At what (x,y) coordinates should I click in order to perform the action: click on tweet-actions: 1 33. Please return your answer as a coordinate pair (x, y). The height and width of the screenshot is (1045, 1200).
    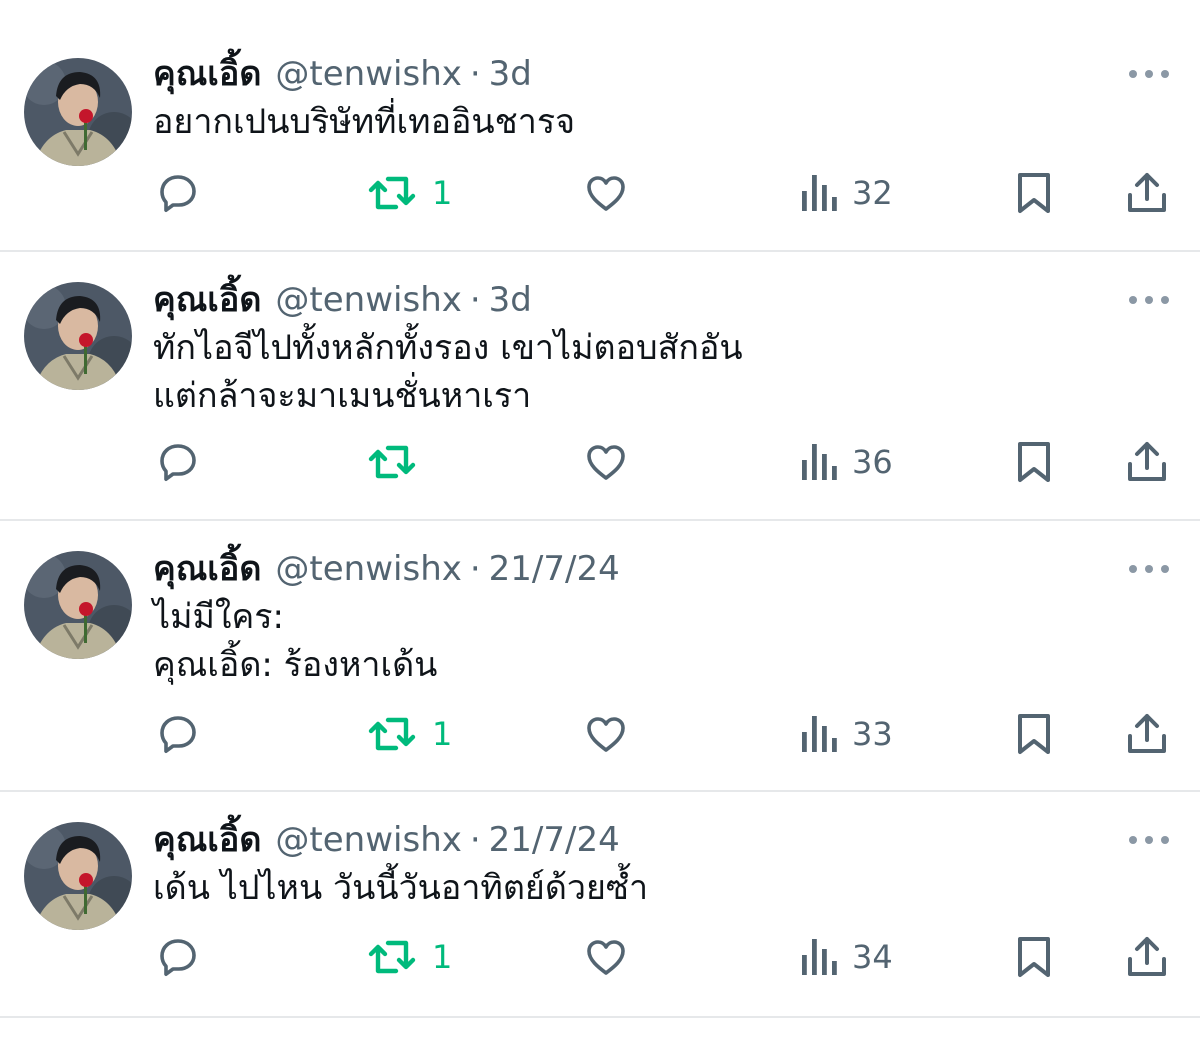
    Looking at the image, I should click on (600, 734).